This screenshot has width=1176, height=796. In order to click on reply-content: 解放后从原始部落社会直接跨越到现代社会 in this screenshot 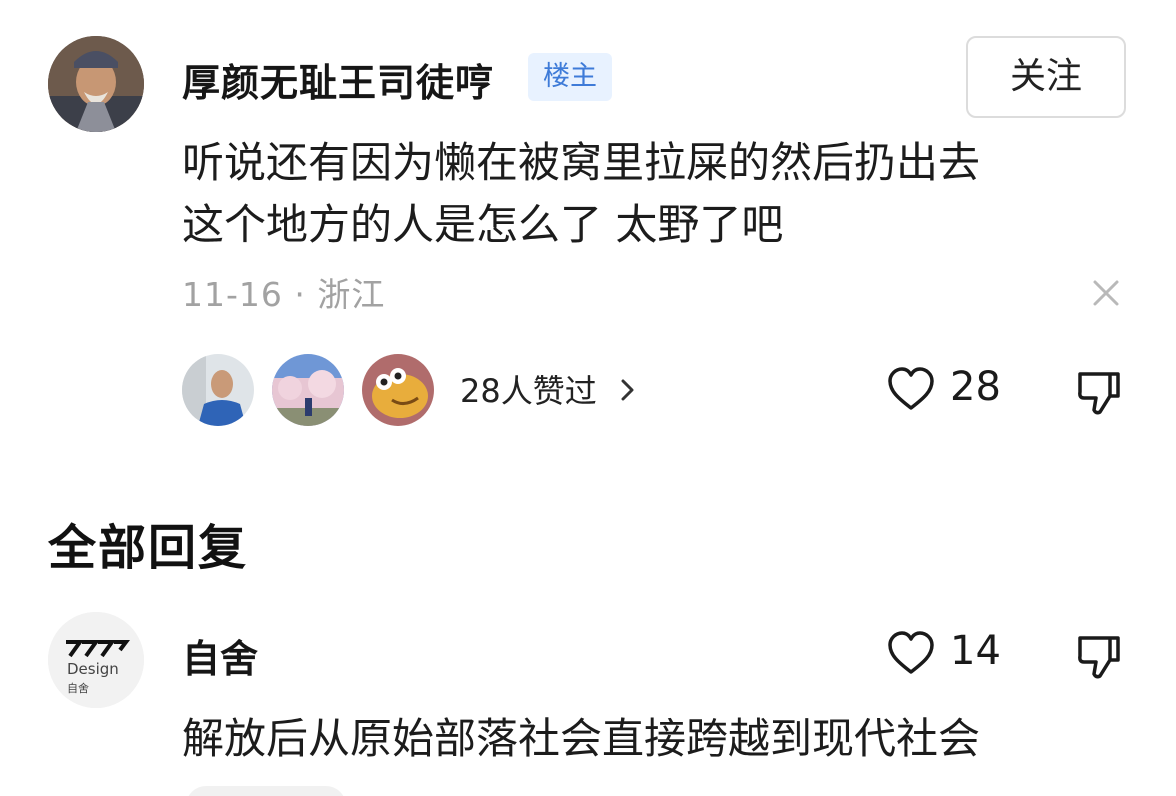, I will do `click(581, 738)`.